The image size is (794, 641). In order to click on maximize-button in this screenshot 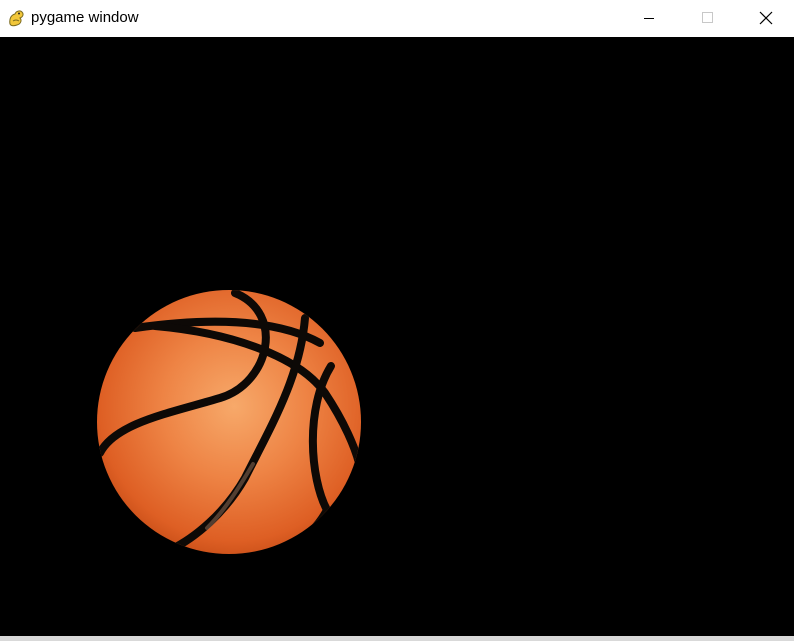, I will do `click(707, 18)`.